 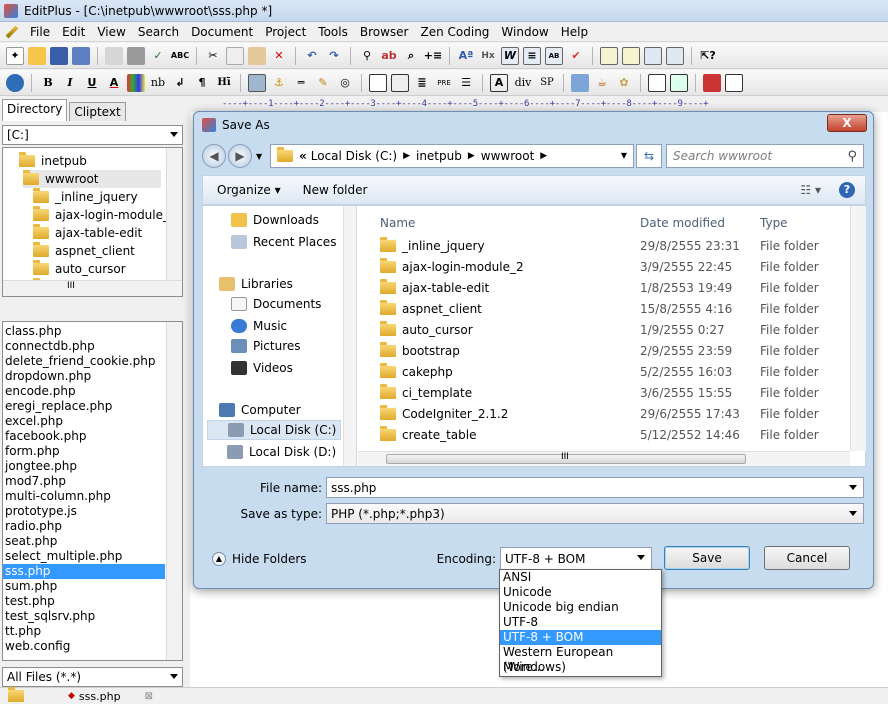 I want to click on italic-icon: I, so click(x=70, y=83).